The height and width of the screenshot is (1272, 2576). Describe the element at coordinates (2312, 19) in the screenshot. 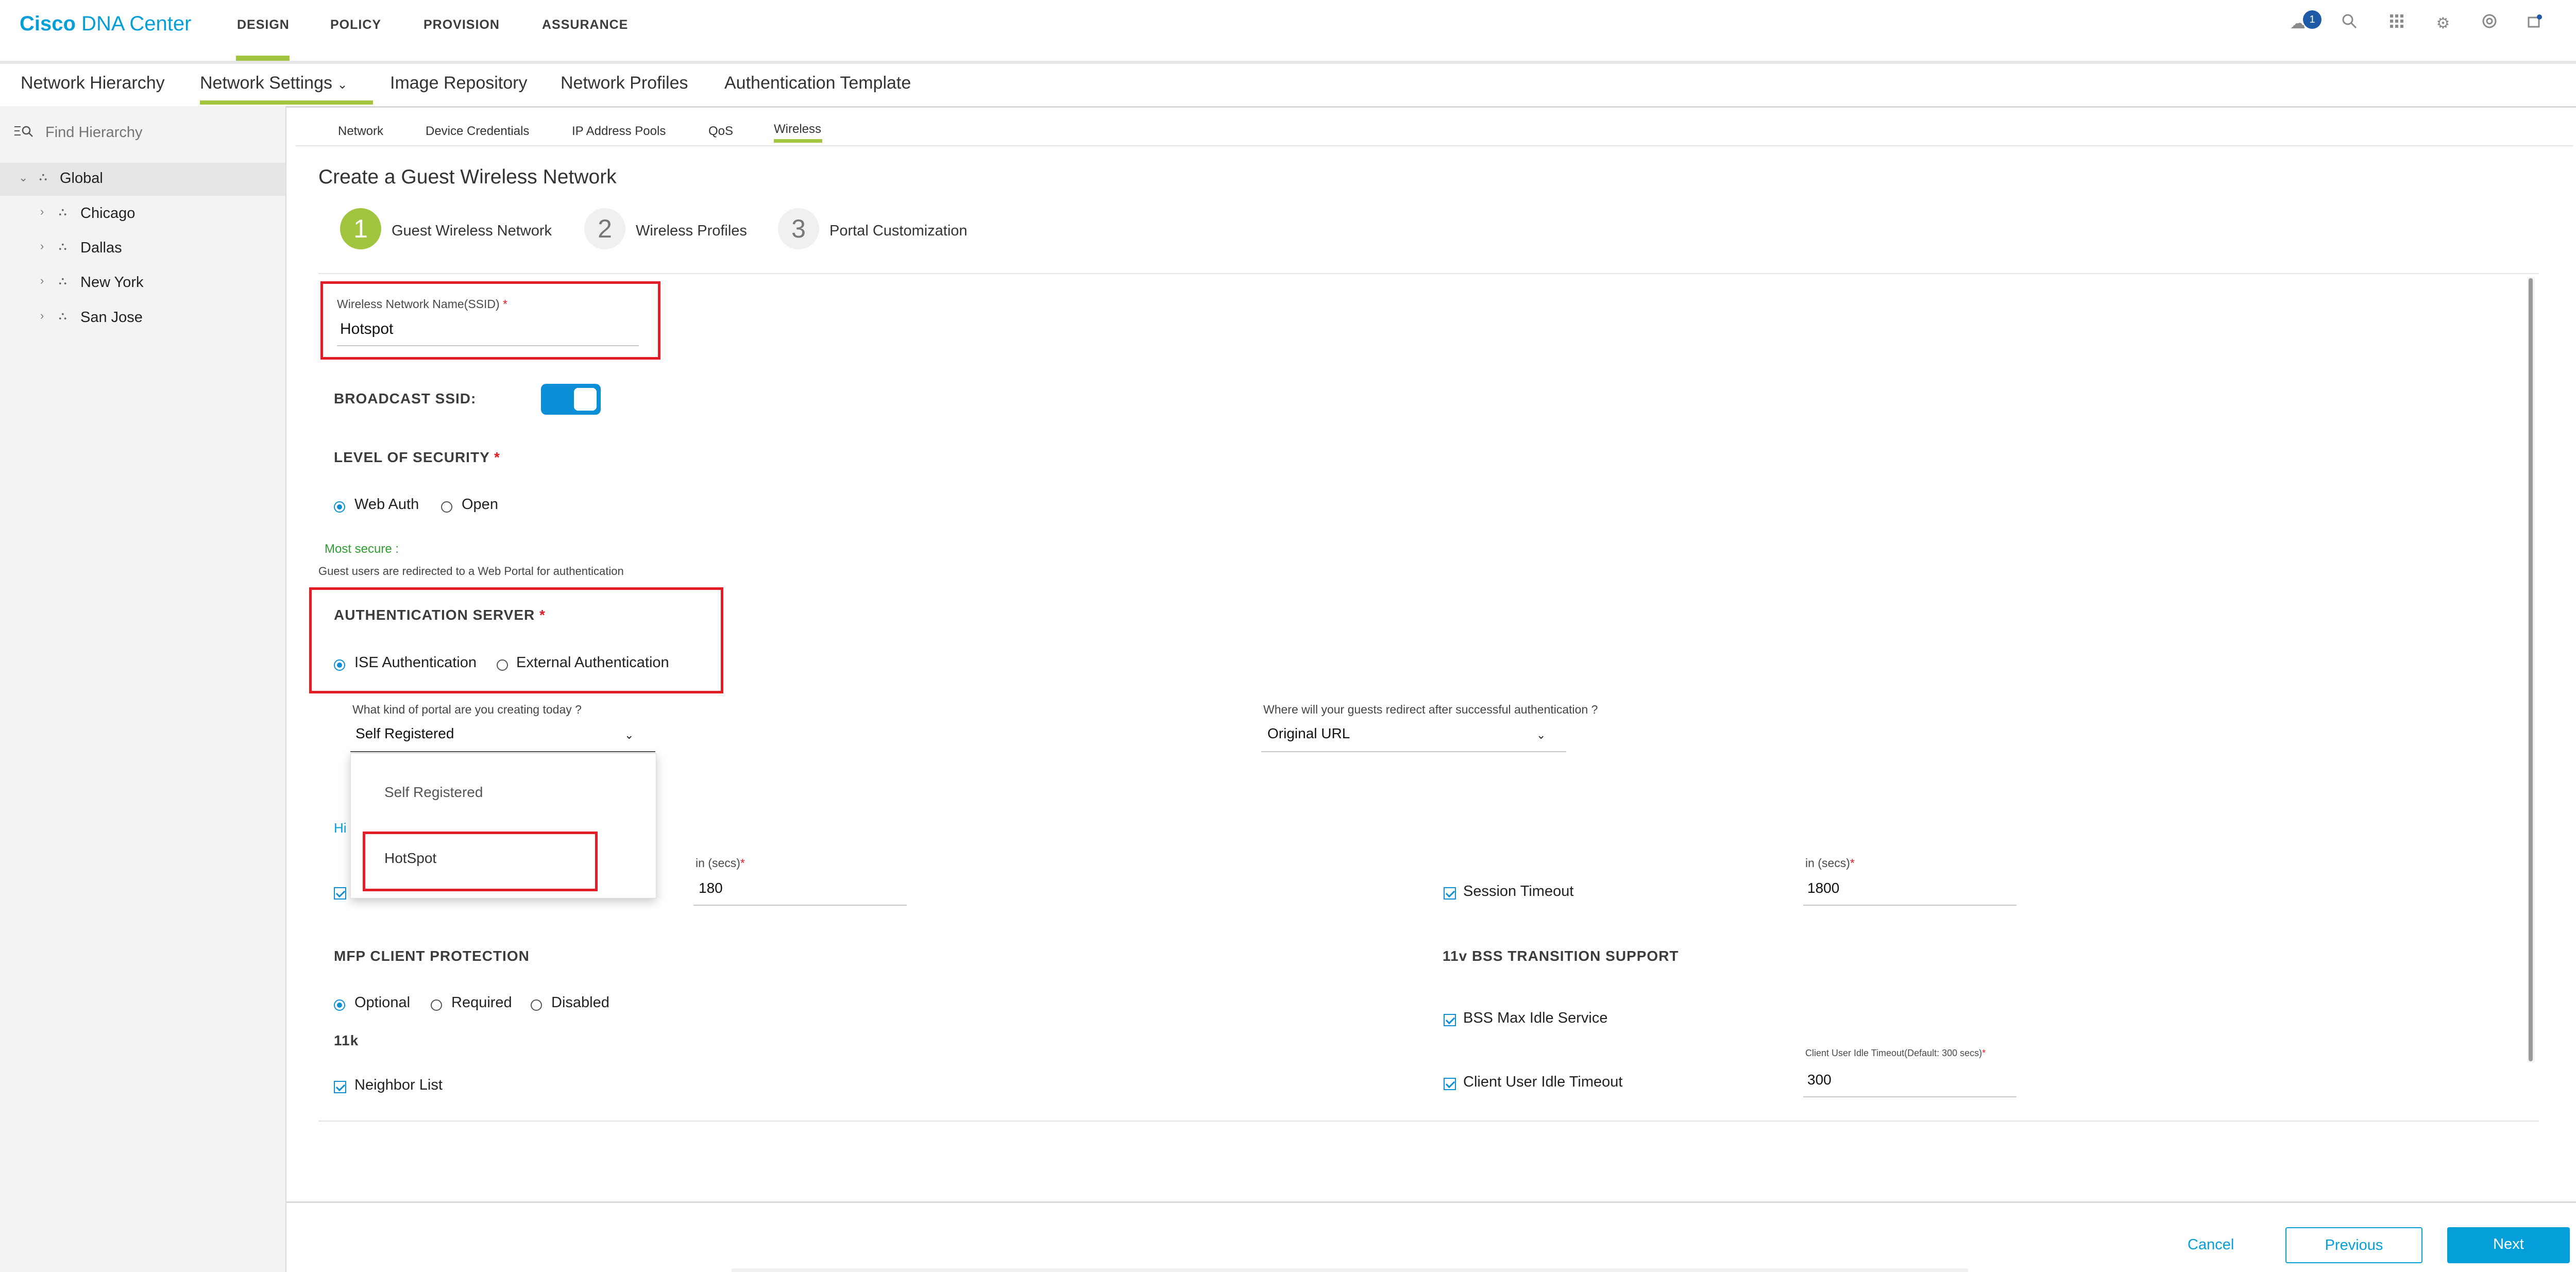

I see `notification-badge: 1` at that location.